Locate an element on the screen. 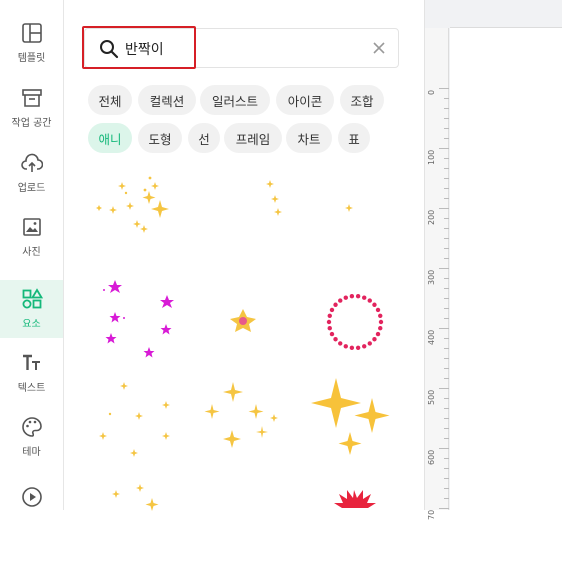 The height and width of the screenshot is (568, 562). photo-icon is located at coordinates (31, 227).